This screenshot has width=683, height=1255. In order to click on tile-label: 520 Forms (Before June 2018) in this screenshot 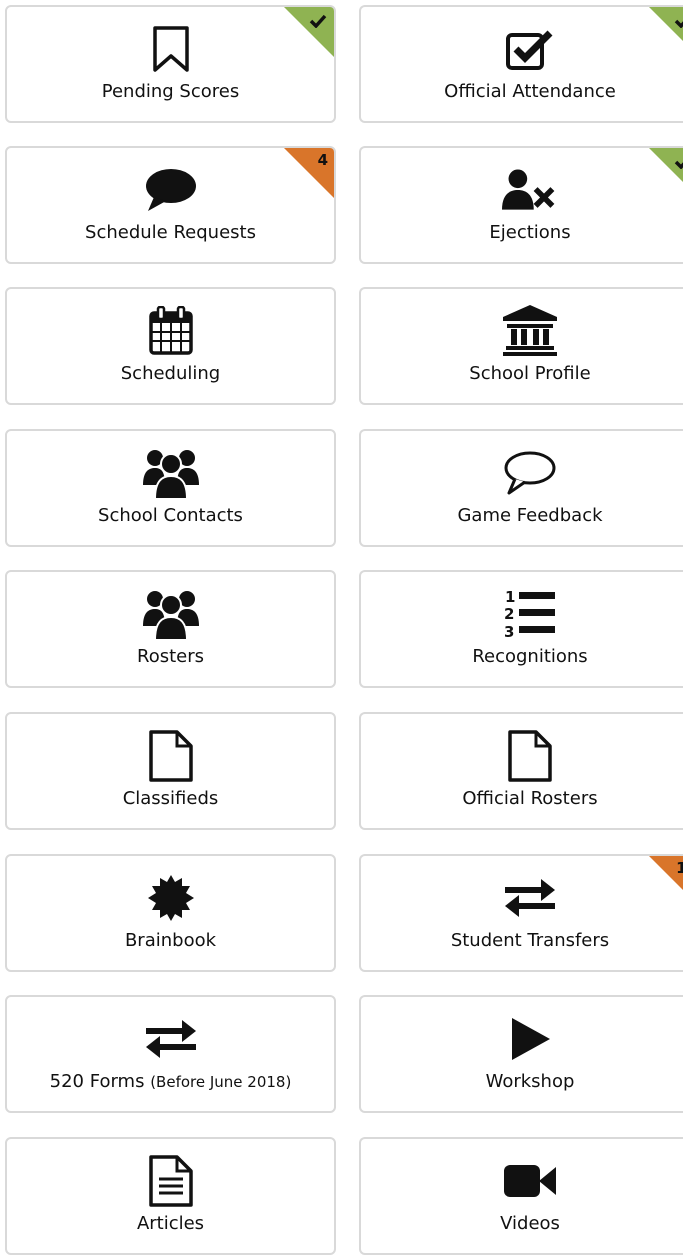, I will do `click(170, 1081)`.